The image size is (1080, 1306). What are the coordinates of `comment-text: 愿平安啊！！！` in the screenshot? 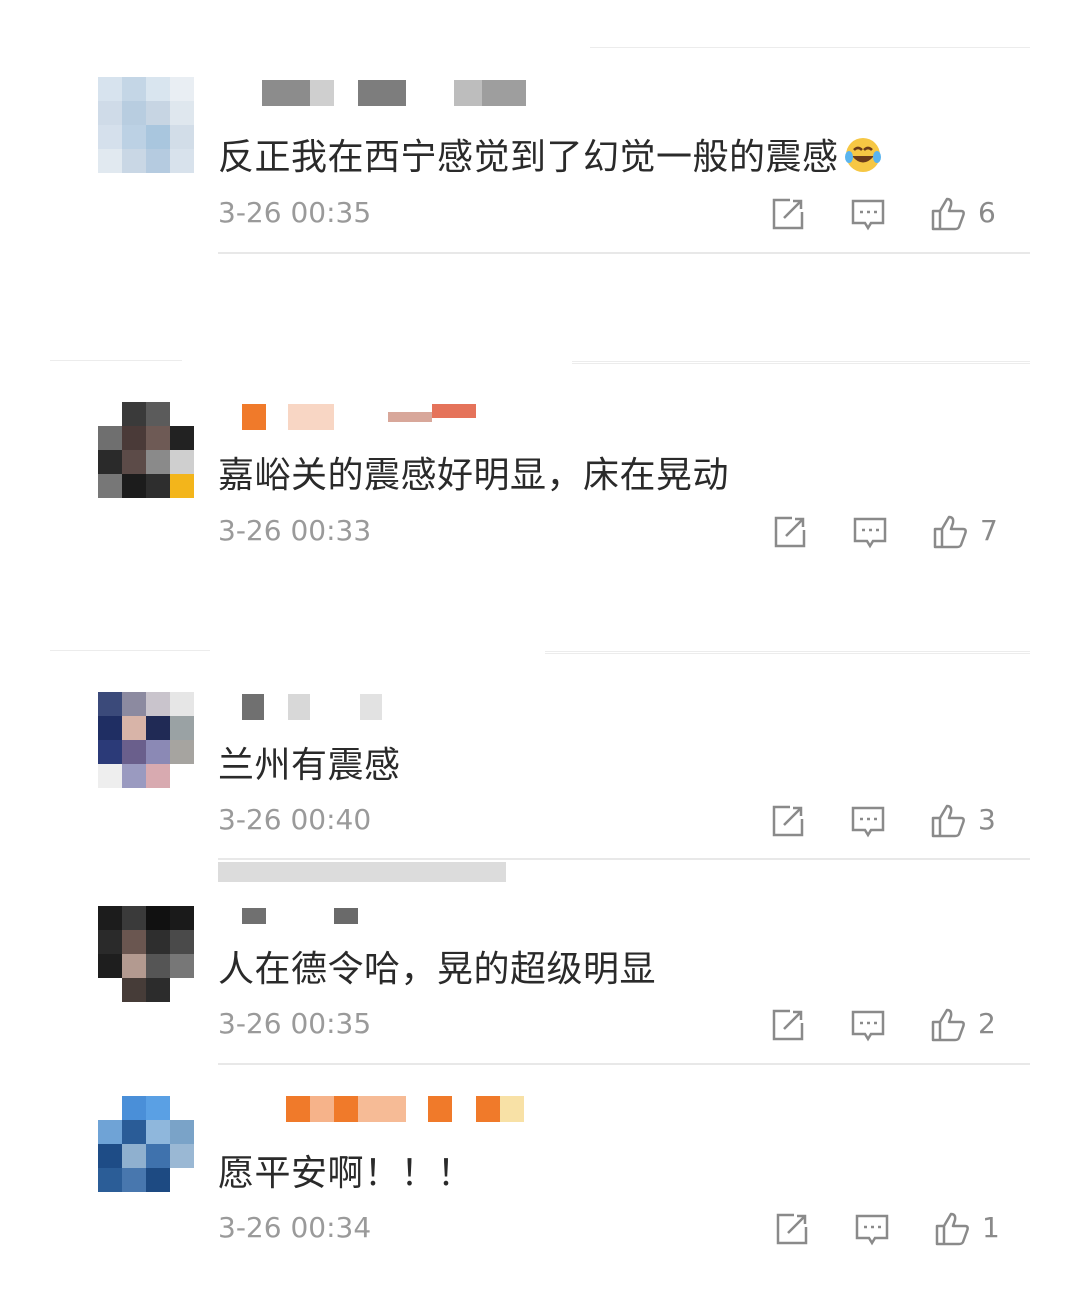 It's located at (346, 1173).